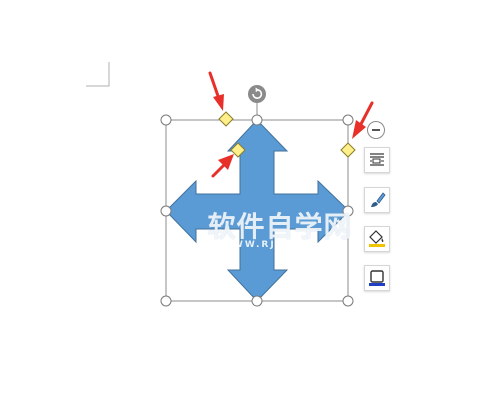  Describe the element at coordinates (166, 120) in the screenshot. I see `resize-handle-top-left` at that location.